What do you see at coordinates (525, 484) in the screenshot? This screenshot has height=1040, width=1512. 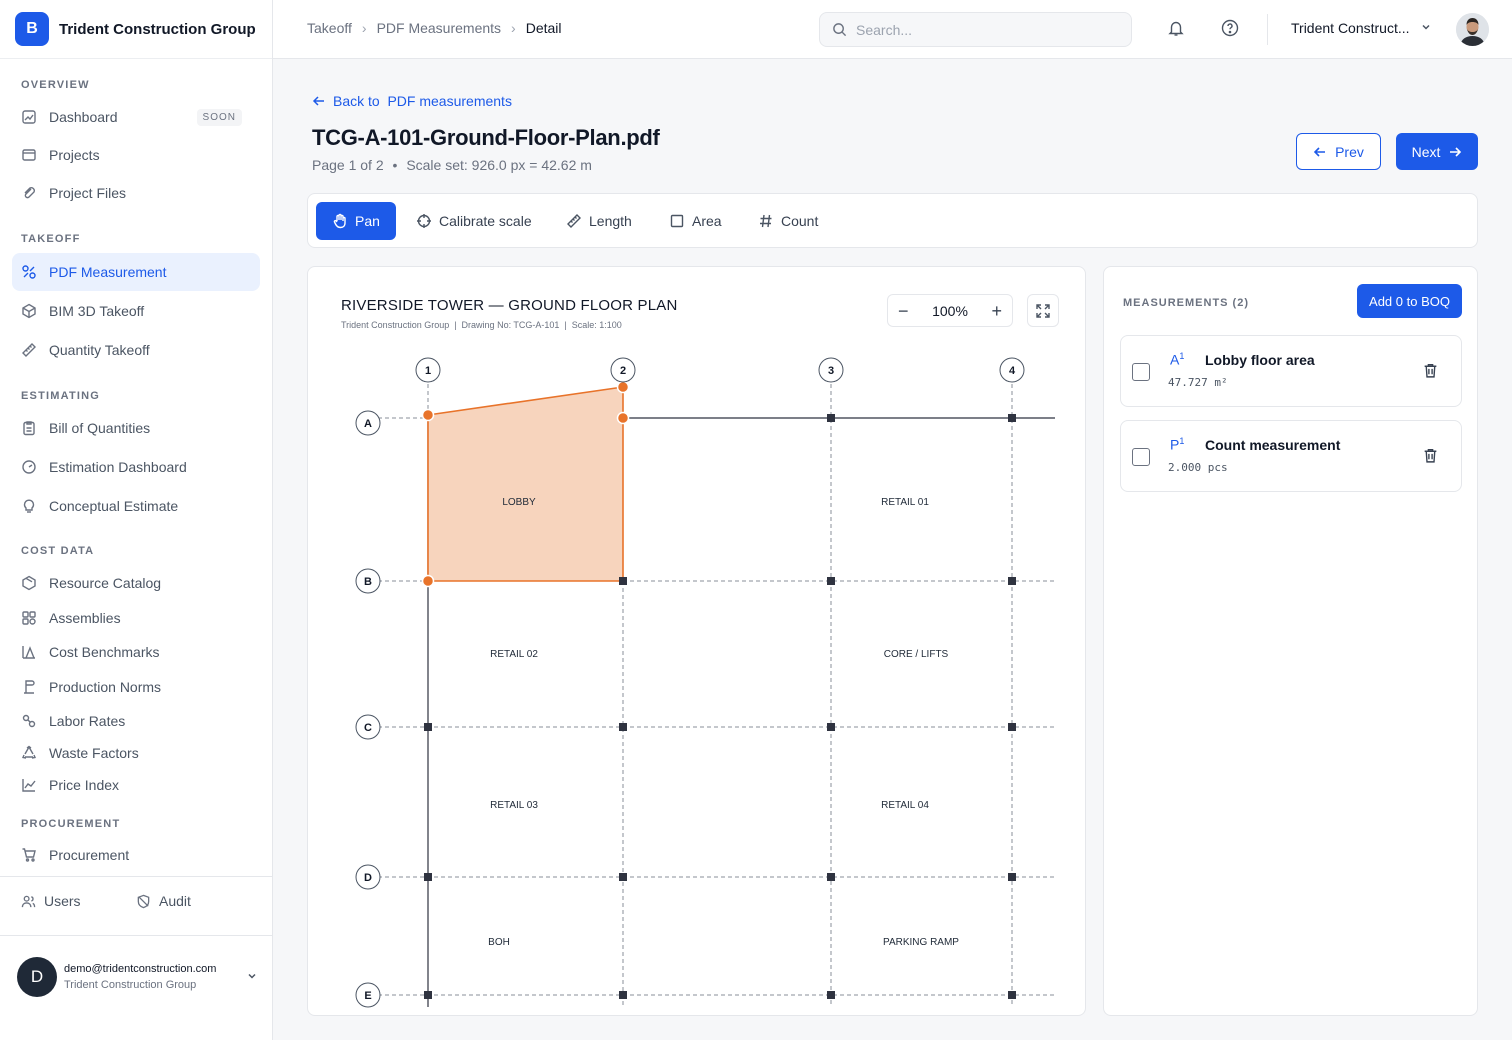 I see `area-measurement-lobby` at bounding box center [525, 484].